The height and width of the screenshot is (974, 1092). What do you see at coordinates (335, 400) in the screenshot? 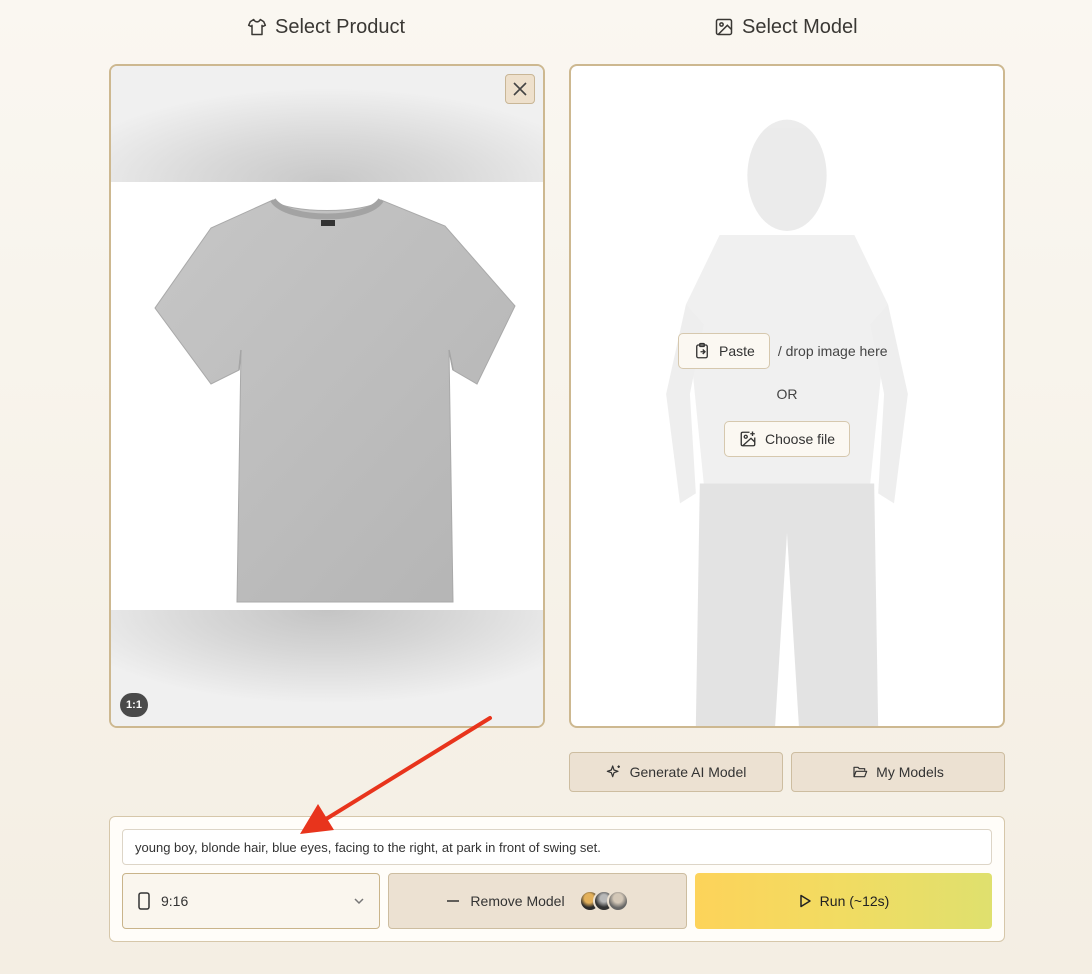
I see `tshirt-photo` at bounding box center [335, 400].